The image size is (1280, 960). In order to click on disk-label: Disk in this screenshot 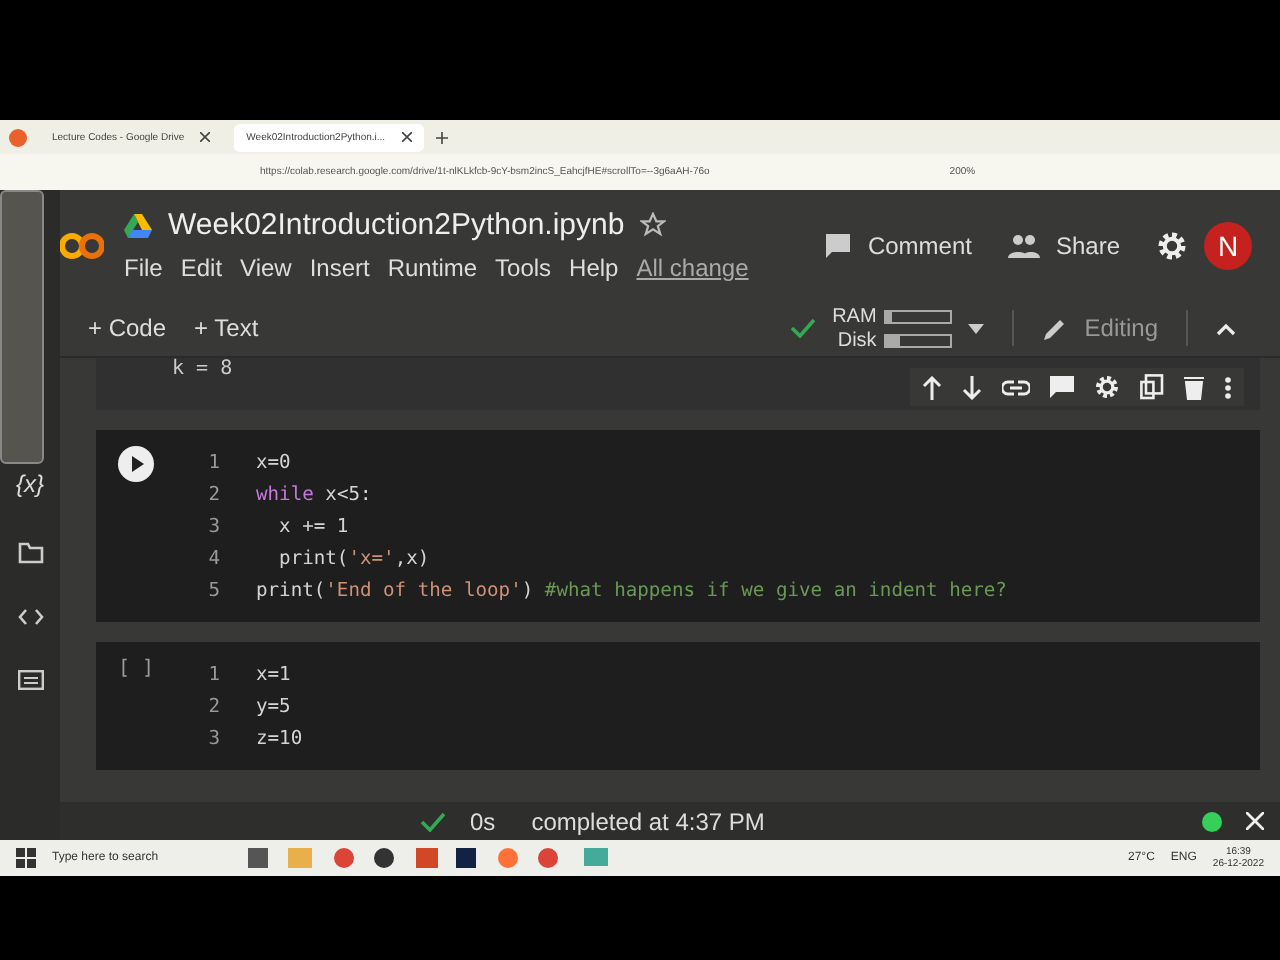, I will do `click(857, 340)`.